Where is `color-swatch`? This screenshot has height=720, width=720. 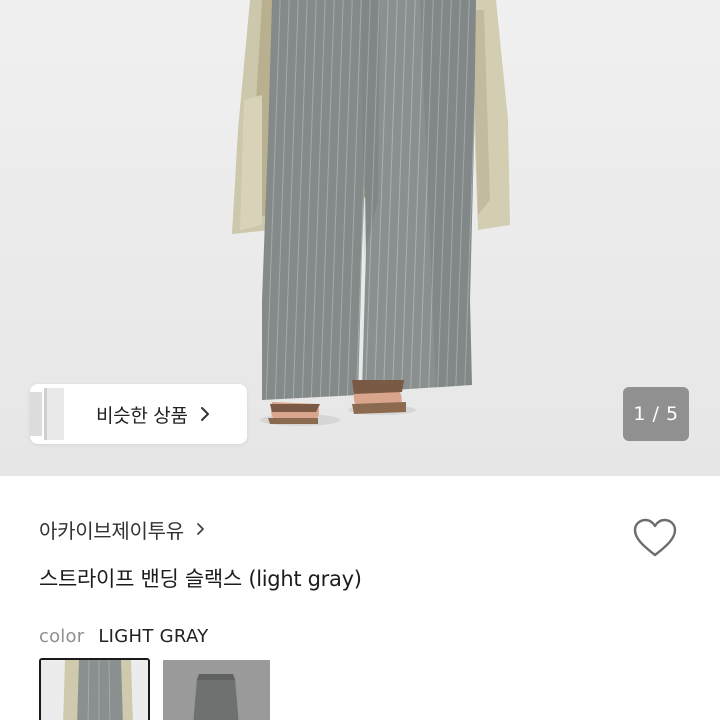 color-swatch is located at coordinates (216, 689).